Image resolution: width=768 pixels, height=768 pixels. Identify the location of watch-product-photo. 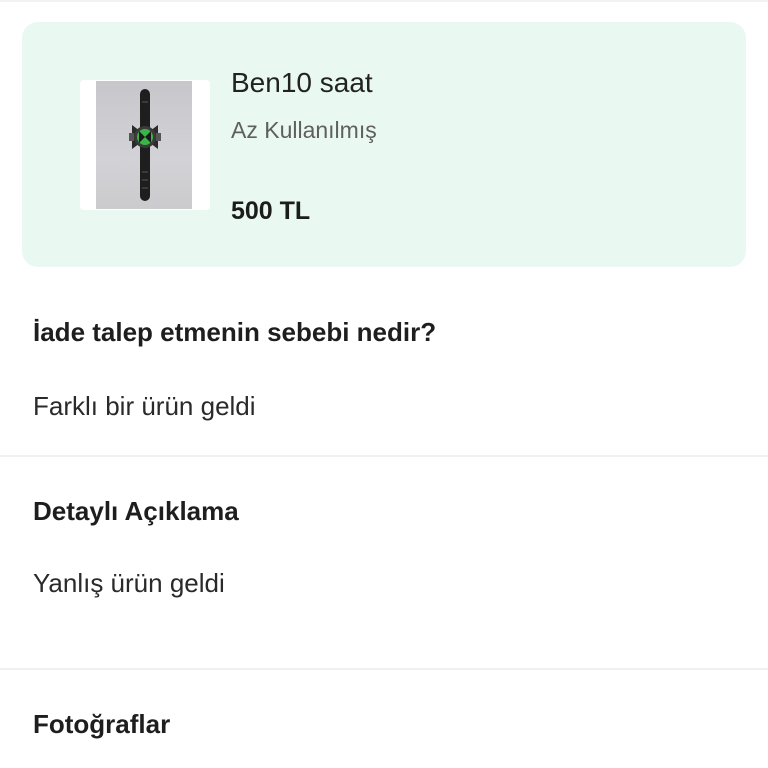
(144, 145).